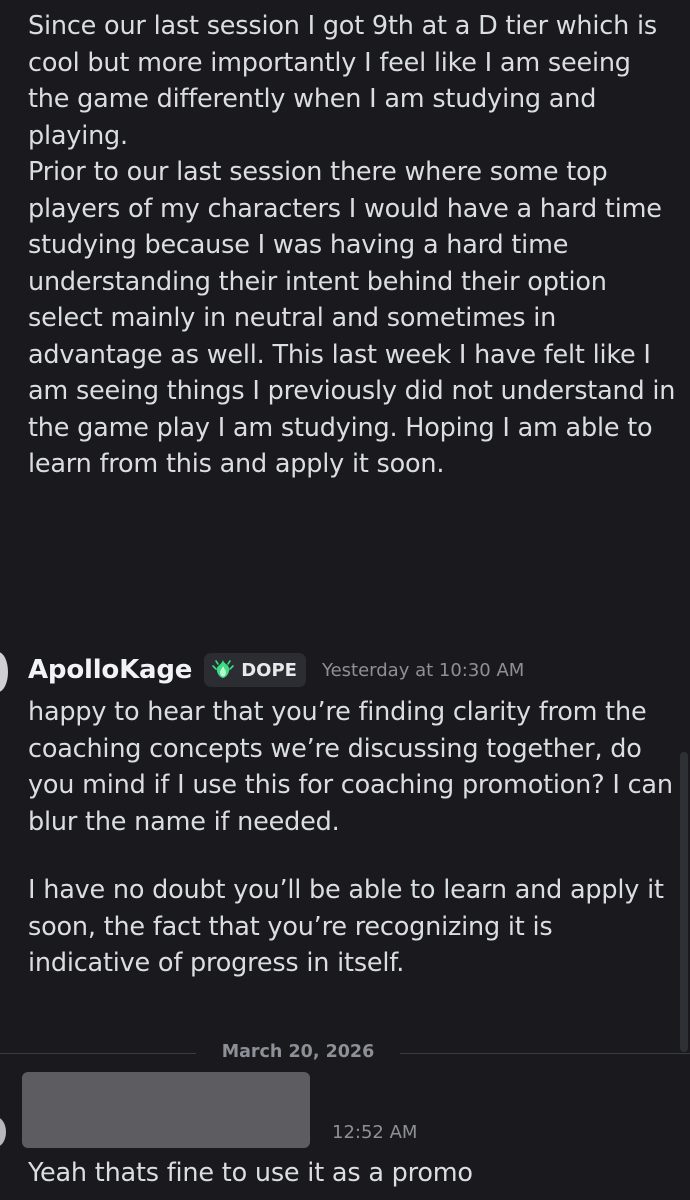 The height and width of the screenshot is (1200, 690). I want to click on username: ApolloKage, so click(110, 670).